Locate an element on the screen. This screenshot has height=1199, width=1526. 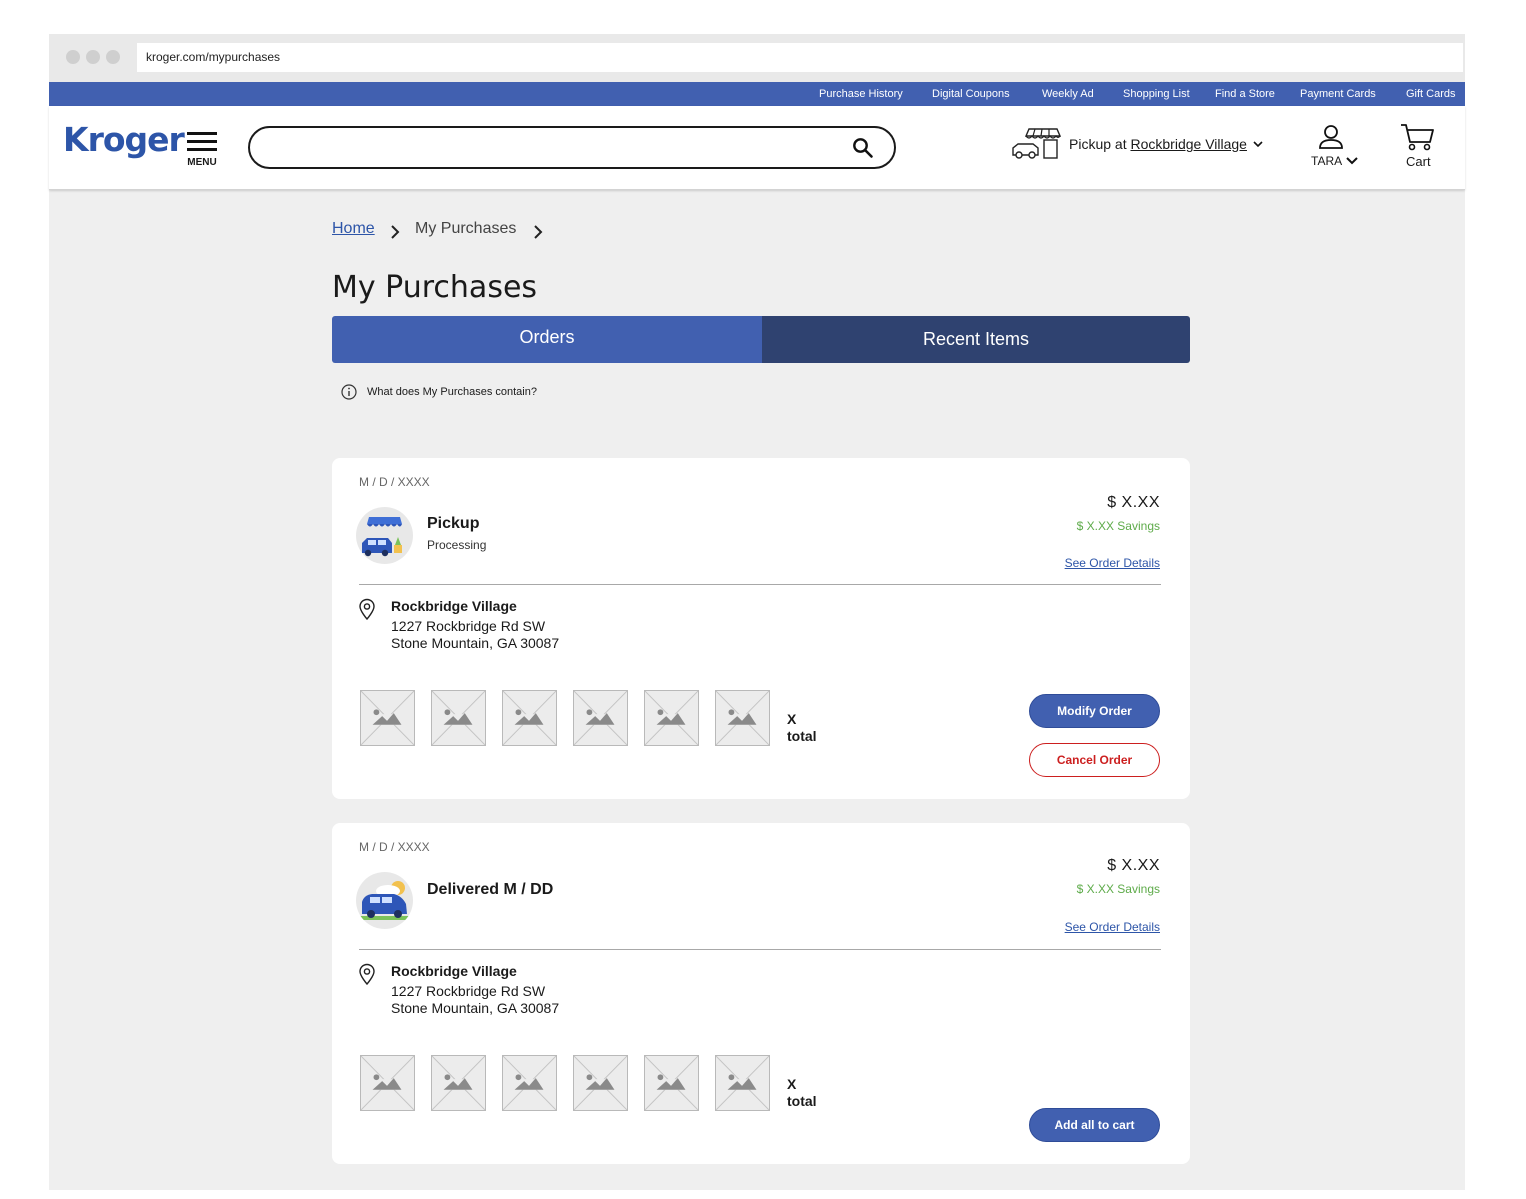
kroger-logo: Kroger is located at coordinates (124, 139).